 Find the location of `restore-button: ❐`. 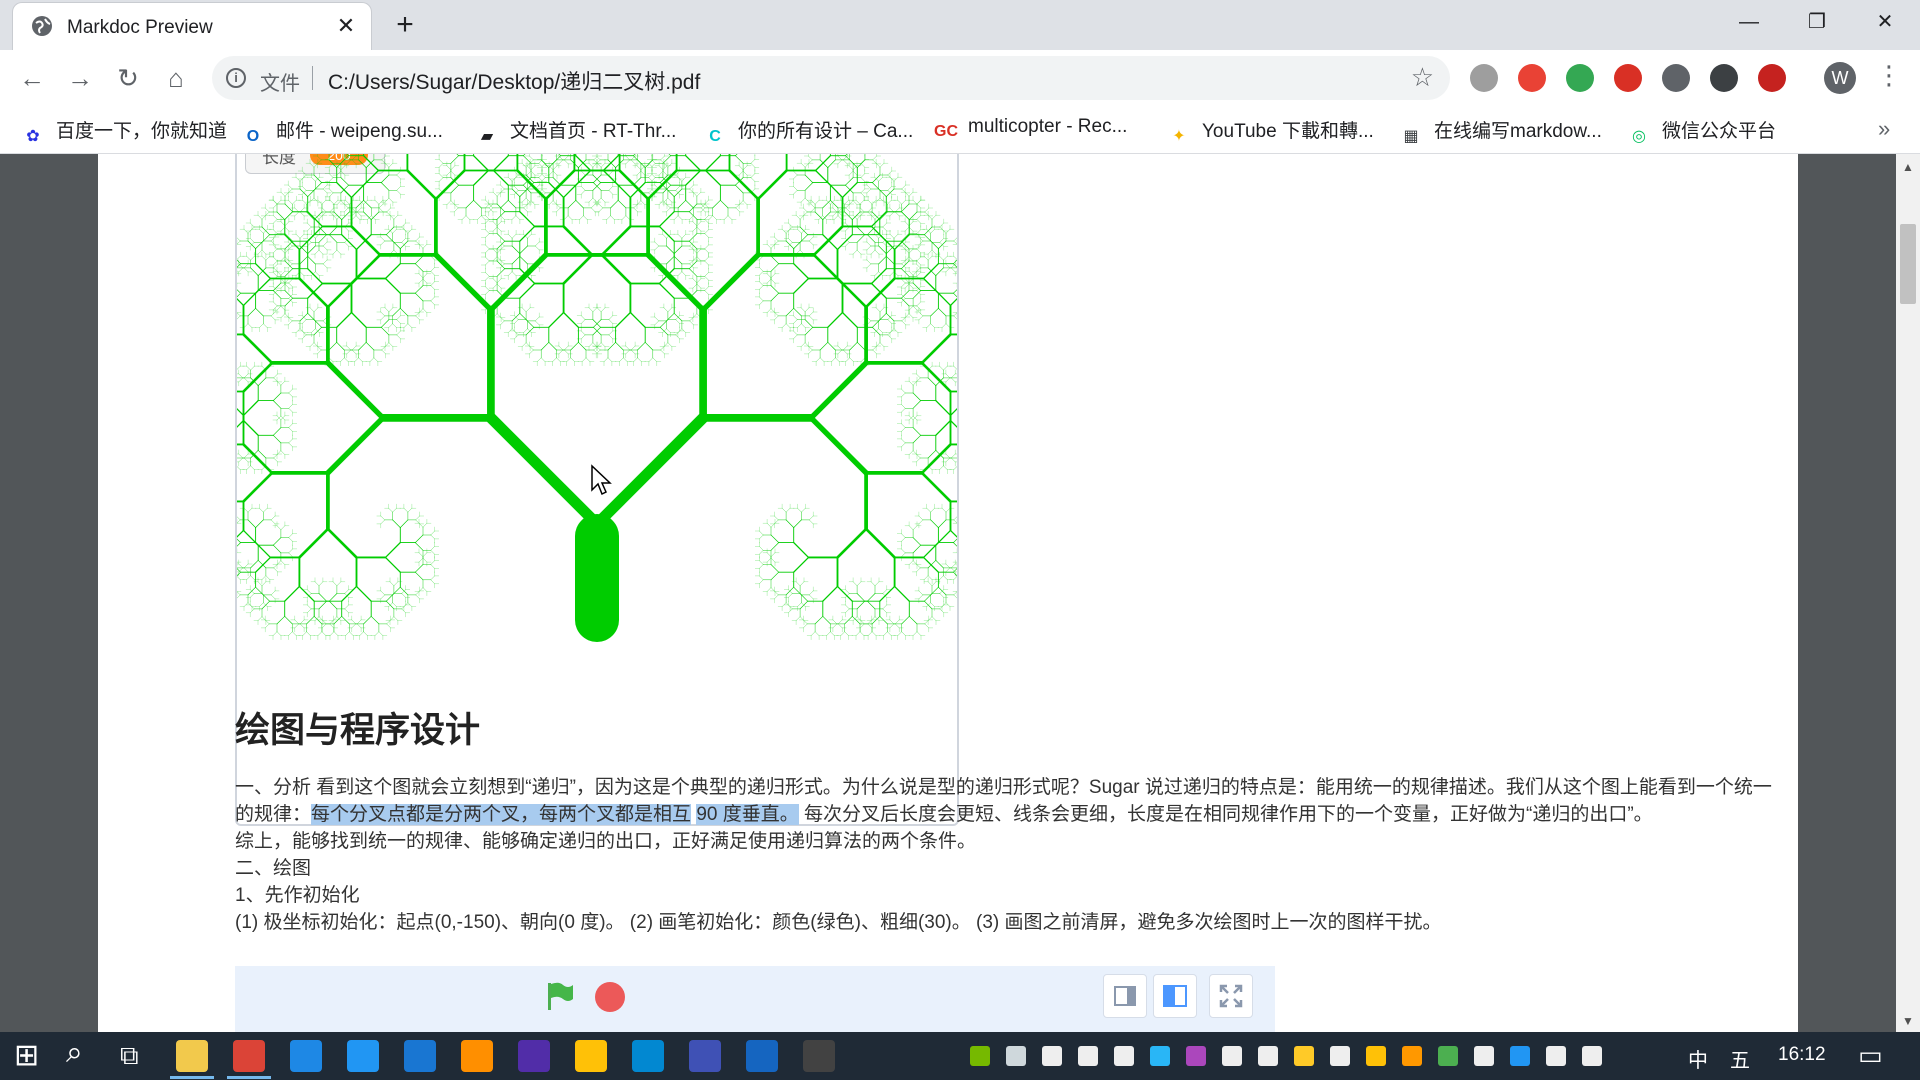

restore-button: ❐ is located at coordinates (1817, 22).